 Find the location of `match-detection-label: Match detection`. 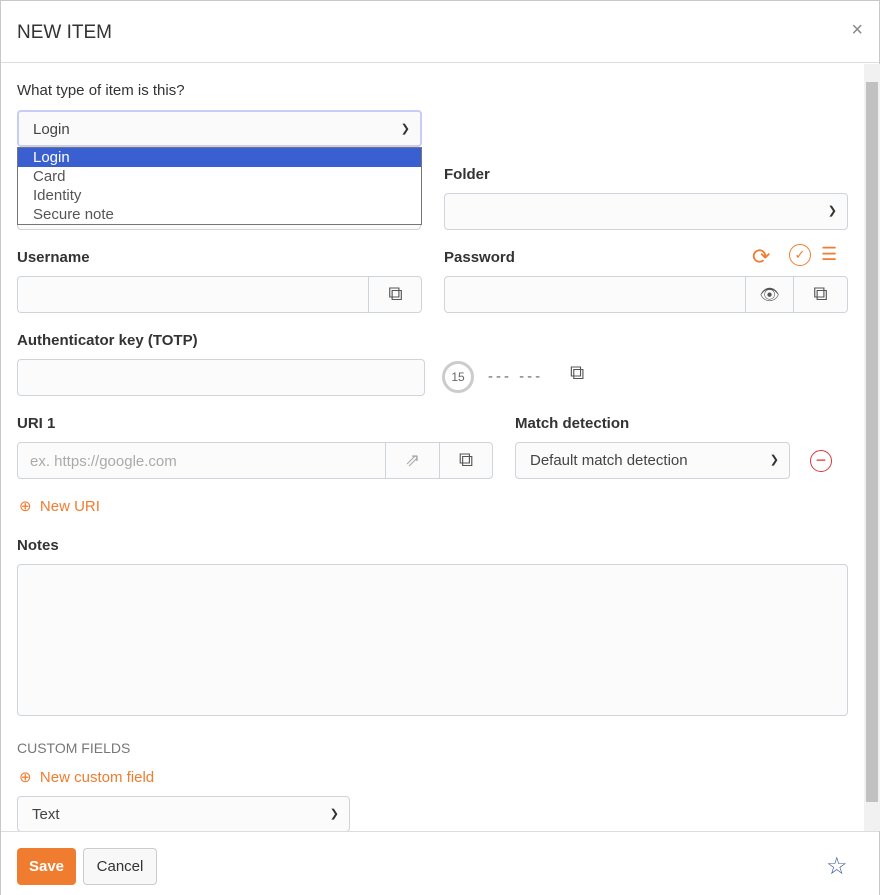

match-detection-label: Match detection is located at coordinates (572, 423).